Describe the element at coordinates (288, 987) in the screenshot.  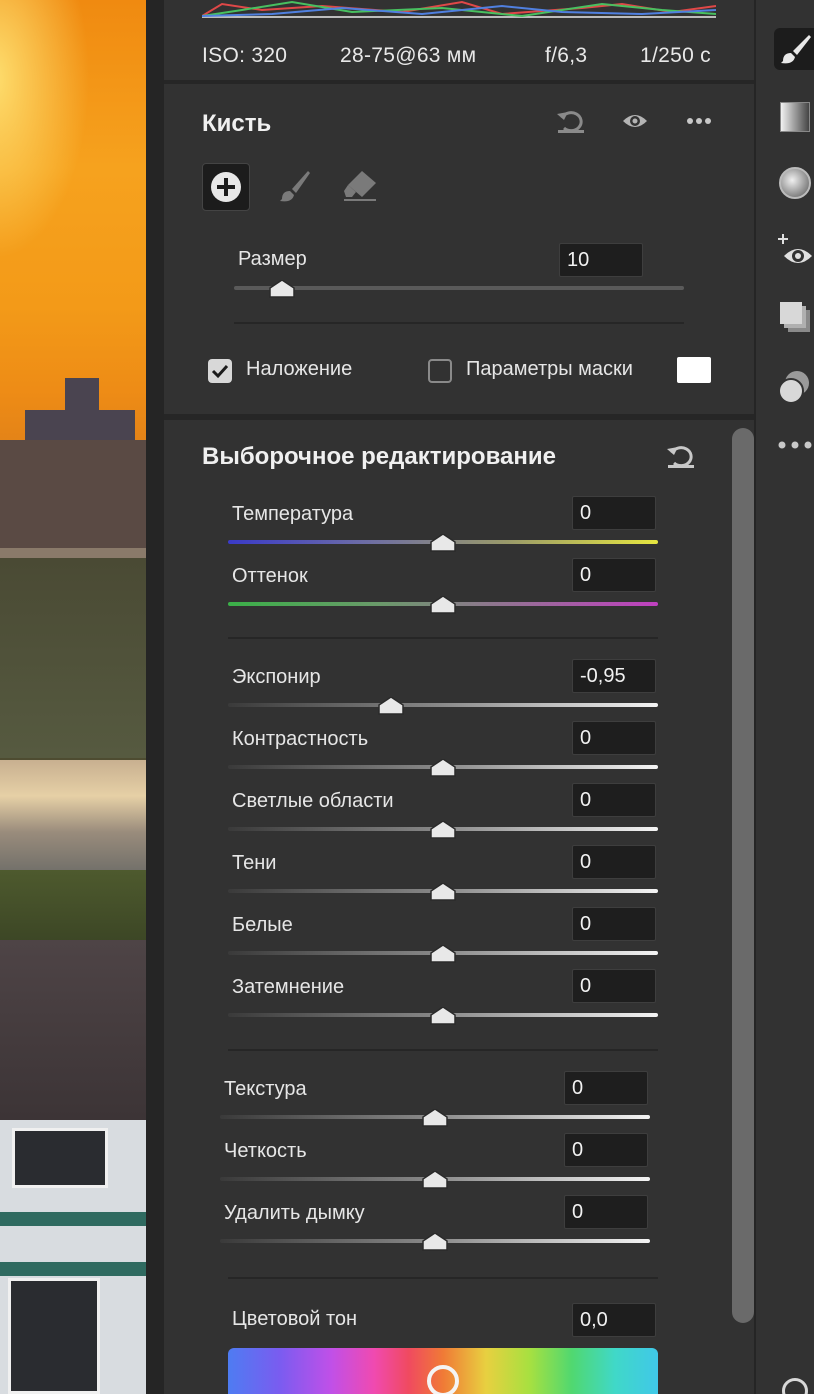
I see `slider-label: Затемнение` at that location.